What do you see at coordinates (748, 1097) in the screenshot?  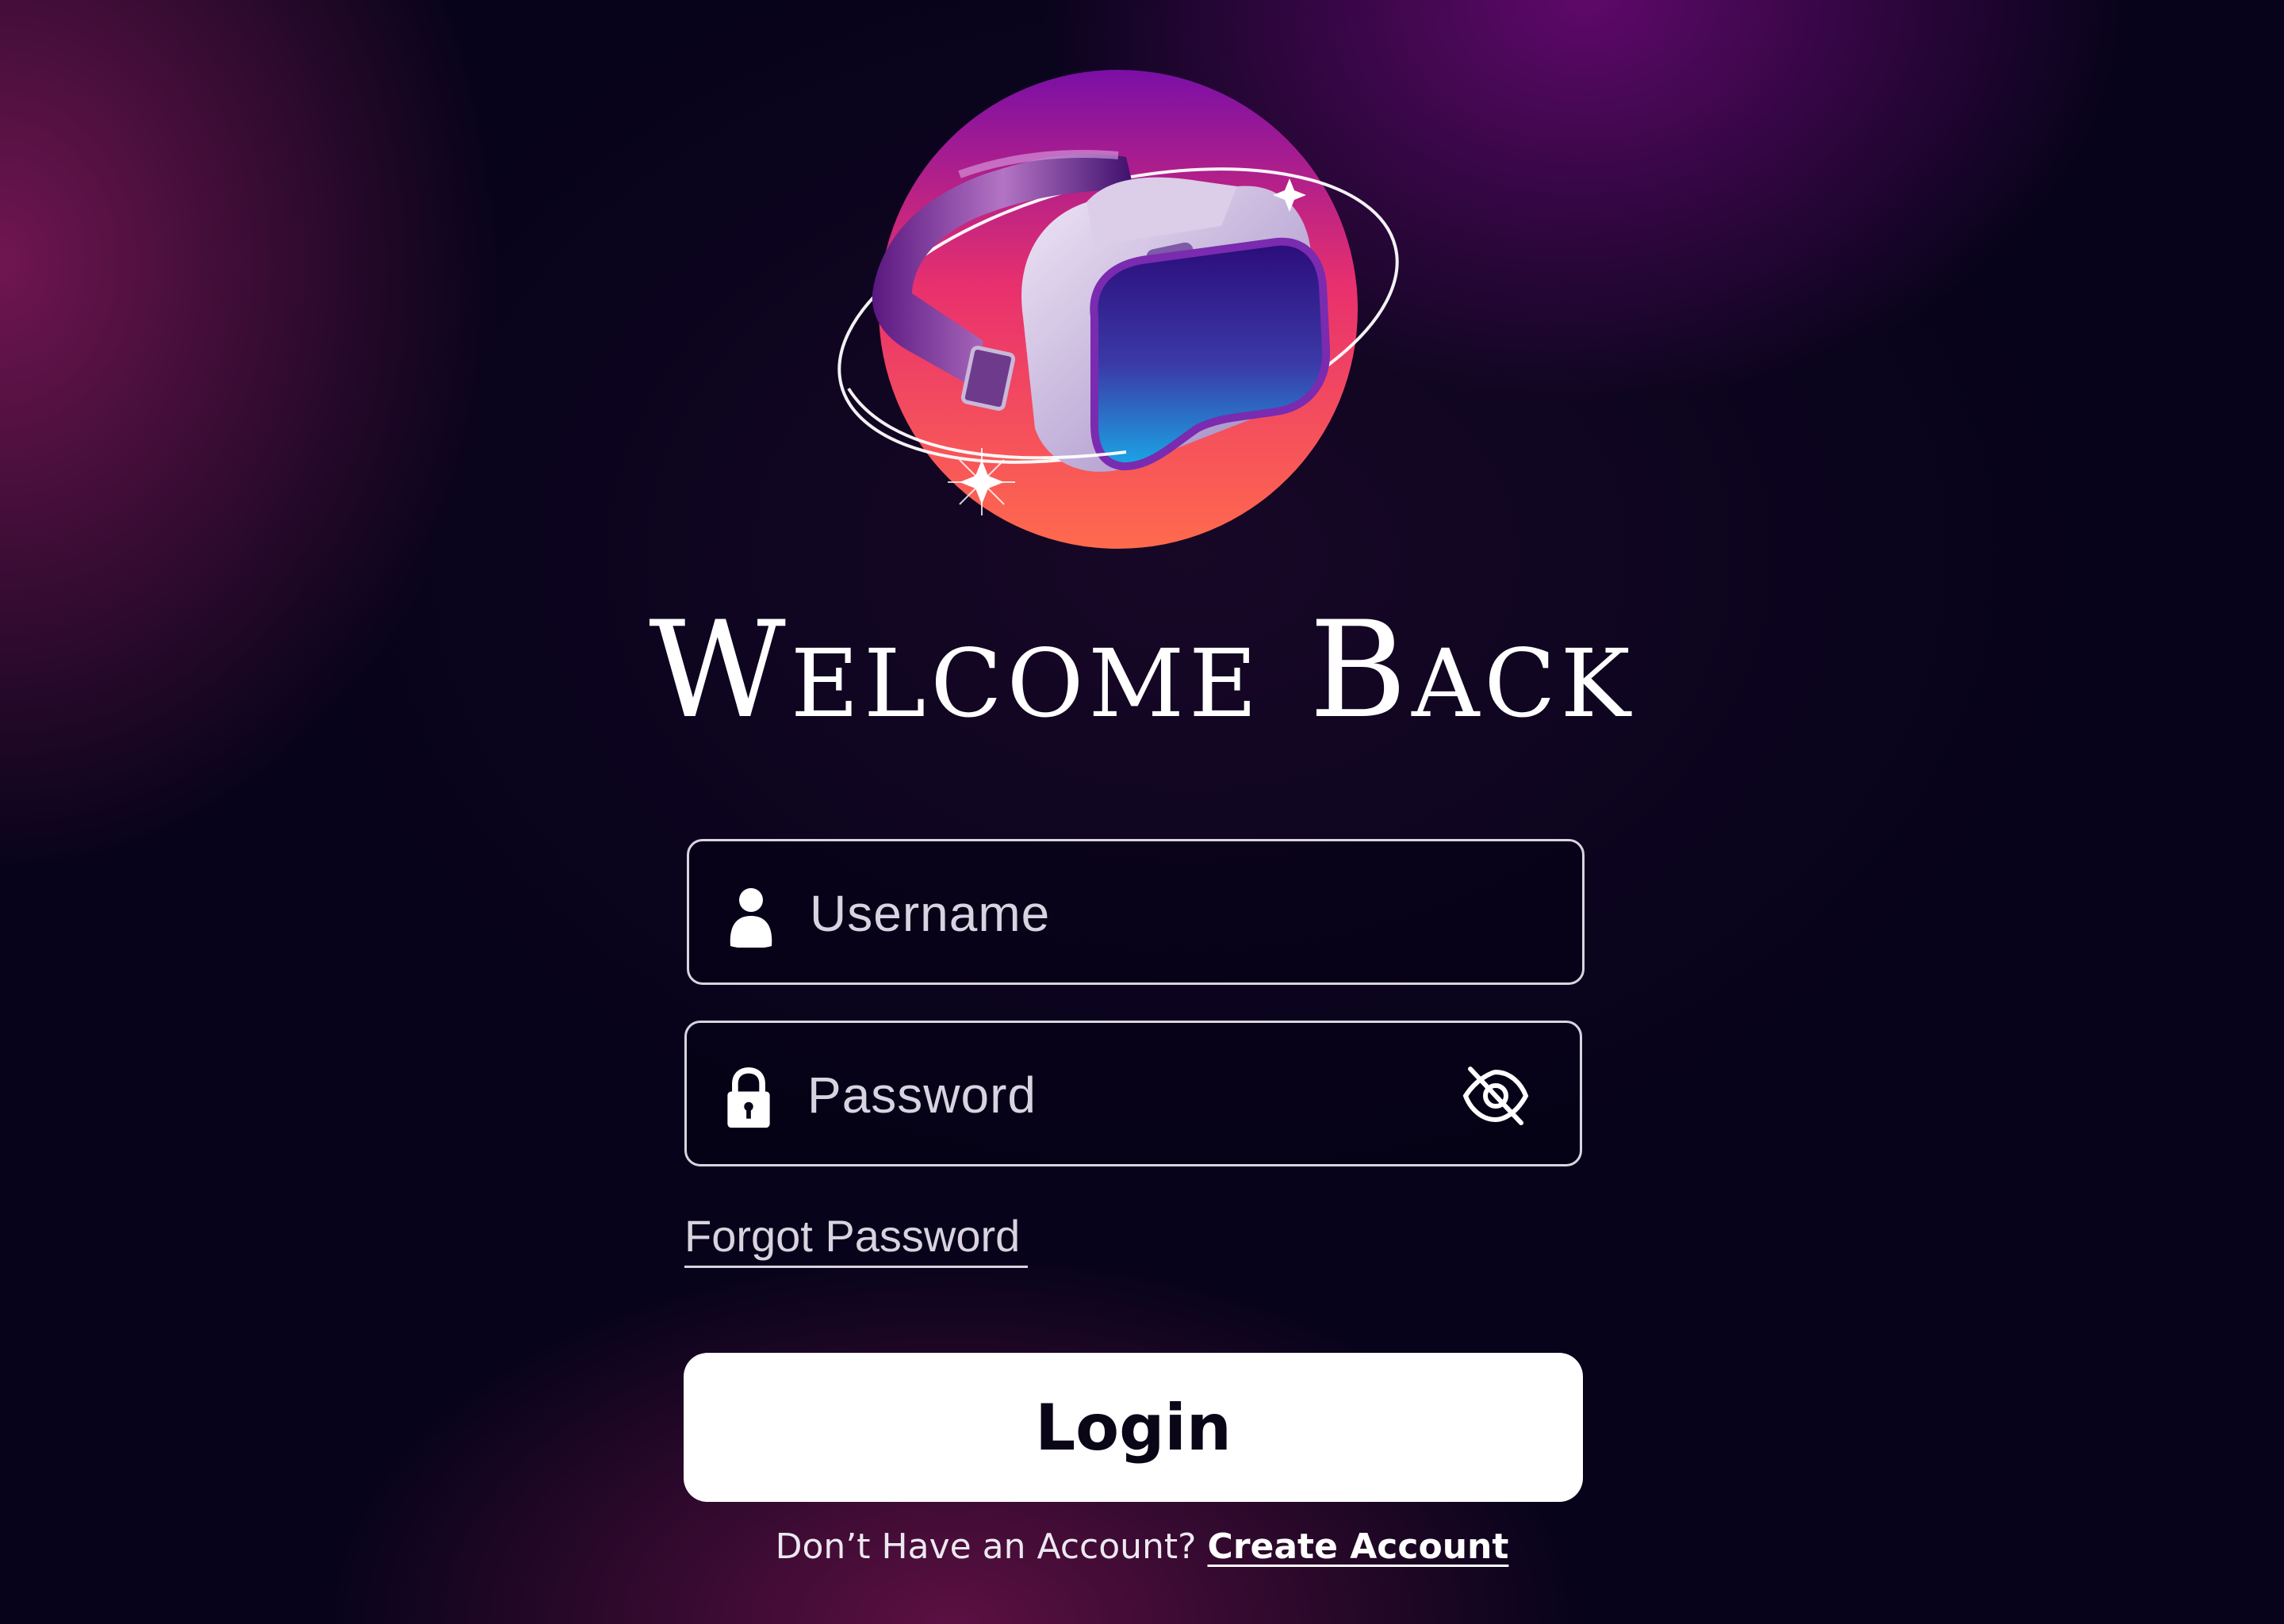 I see `lock-icon` at bounding box center [748, 1097].